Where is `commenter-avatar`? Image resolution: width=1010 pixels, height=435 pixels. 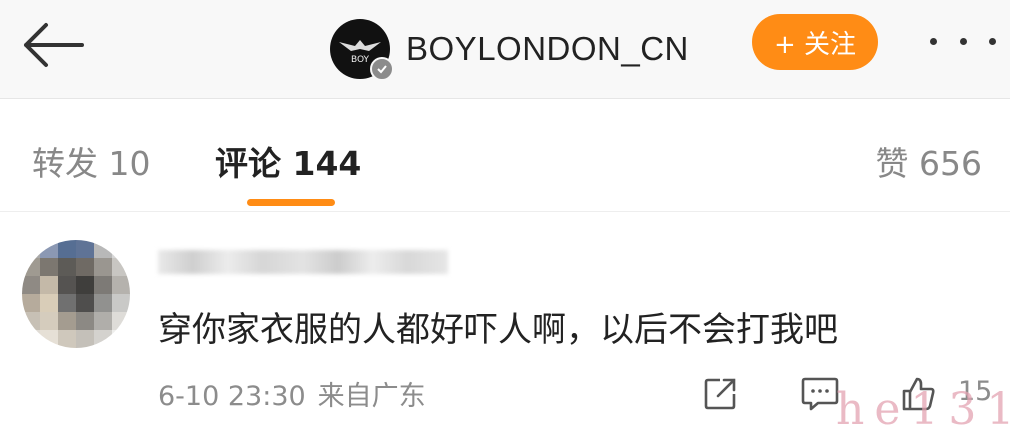 commenter-avatar is located at coordinates (76, 294).